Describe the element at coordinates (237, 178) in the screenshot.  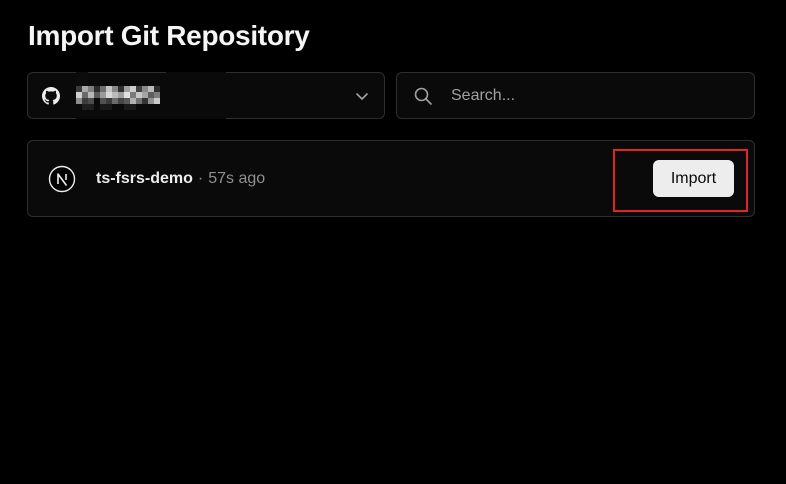
I see `updated-time: 57s ago` at that location.